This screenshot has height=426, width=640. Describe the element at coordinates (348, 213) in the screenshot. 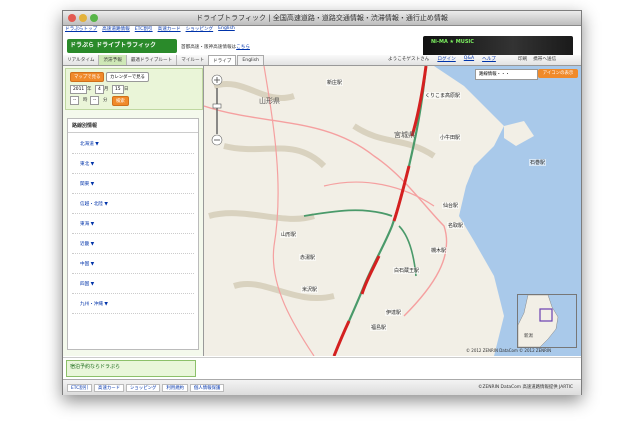

I see `yamagata-expressway` at that location.